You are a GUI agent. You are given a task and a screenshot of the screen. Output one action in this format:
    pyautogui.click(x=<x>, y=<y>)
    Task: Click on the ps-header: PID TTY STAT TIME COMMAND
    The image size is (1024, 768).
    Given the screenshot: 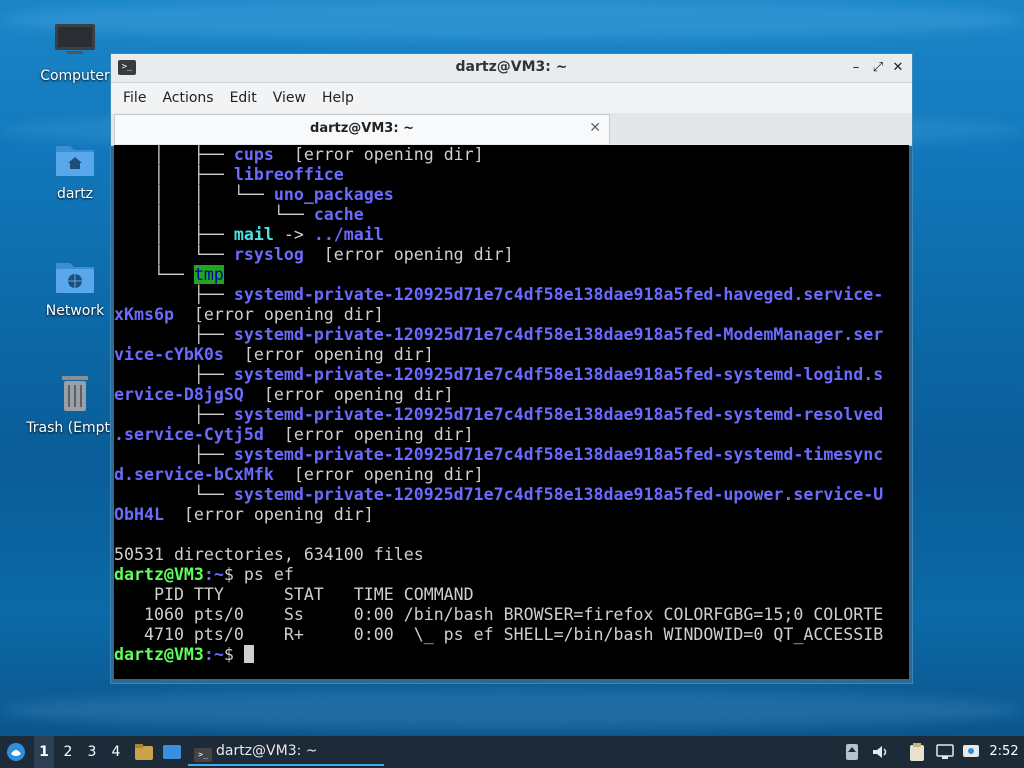 What is the action you would take?
    pyautogui.click(x=294, y=594)
    